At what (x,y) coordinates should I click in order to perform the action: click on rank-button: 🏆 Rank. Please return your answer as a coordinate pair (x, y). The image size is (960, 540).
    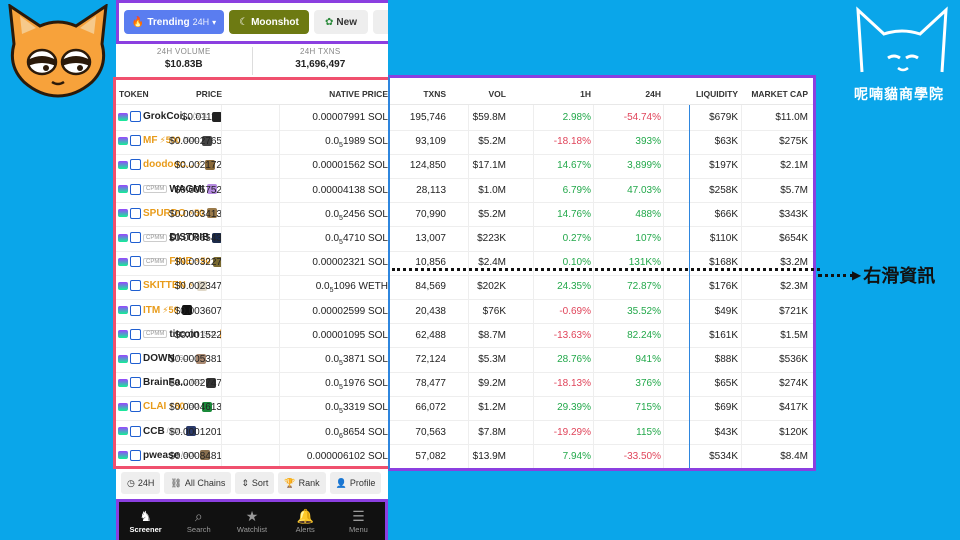
    Looking at the image, I should click on (302, 483).